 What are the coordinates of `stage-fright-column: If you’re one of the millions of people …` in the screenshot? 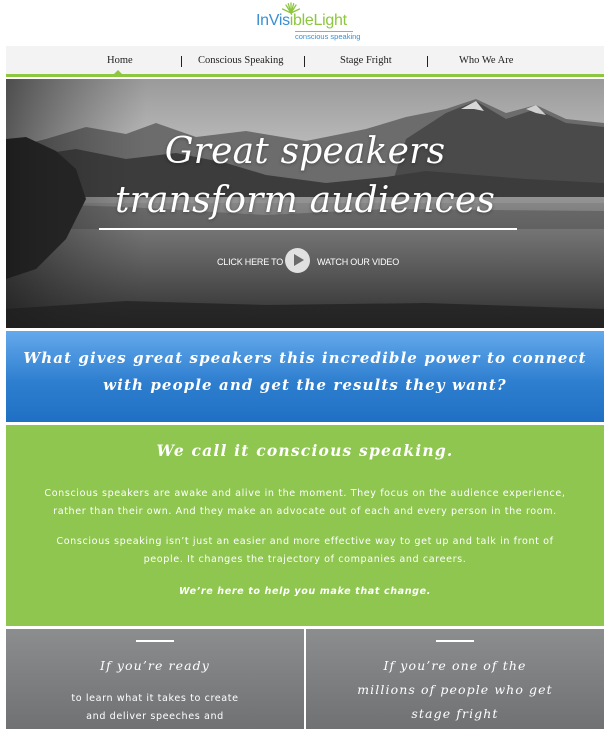 It's located at (455, 679).